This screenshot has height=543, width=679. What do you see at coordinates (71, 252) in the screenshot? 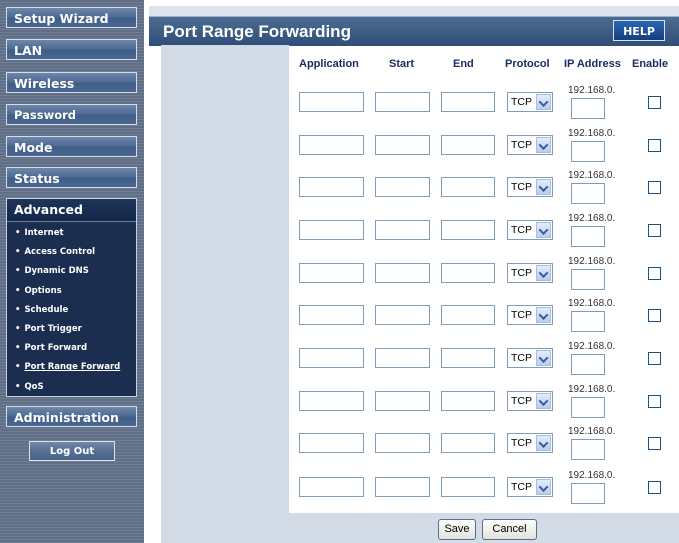
I see `submenu-access-control: • Access Control` at bounding box center [71, 252].